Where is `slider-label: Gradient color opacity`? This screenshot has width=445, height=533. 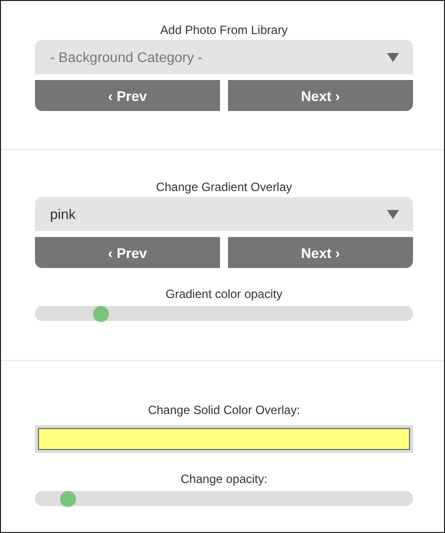
slider-label: Gradient color opacity is located at coordinates (224, 294).